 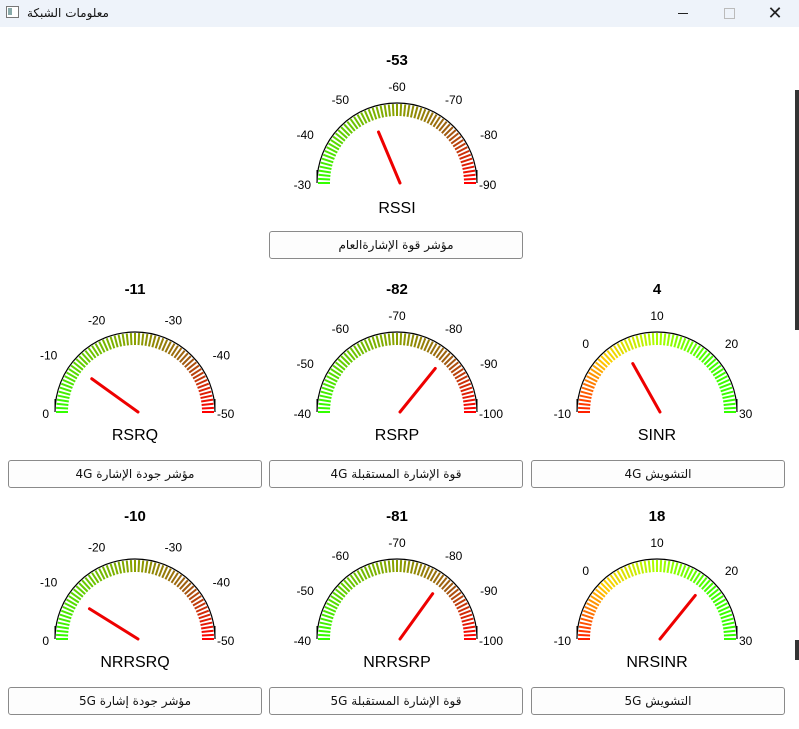 I want to click on gauge-tick-label: -80, so click(x=489, y=135).